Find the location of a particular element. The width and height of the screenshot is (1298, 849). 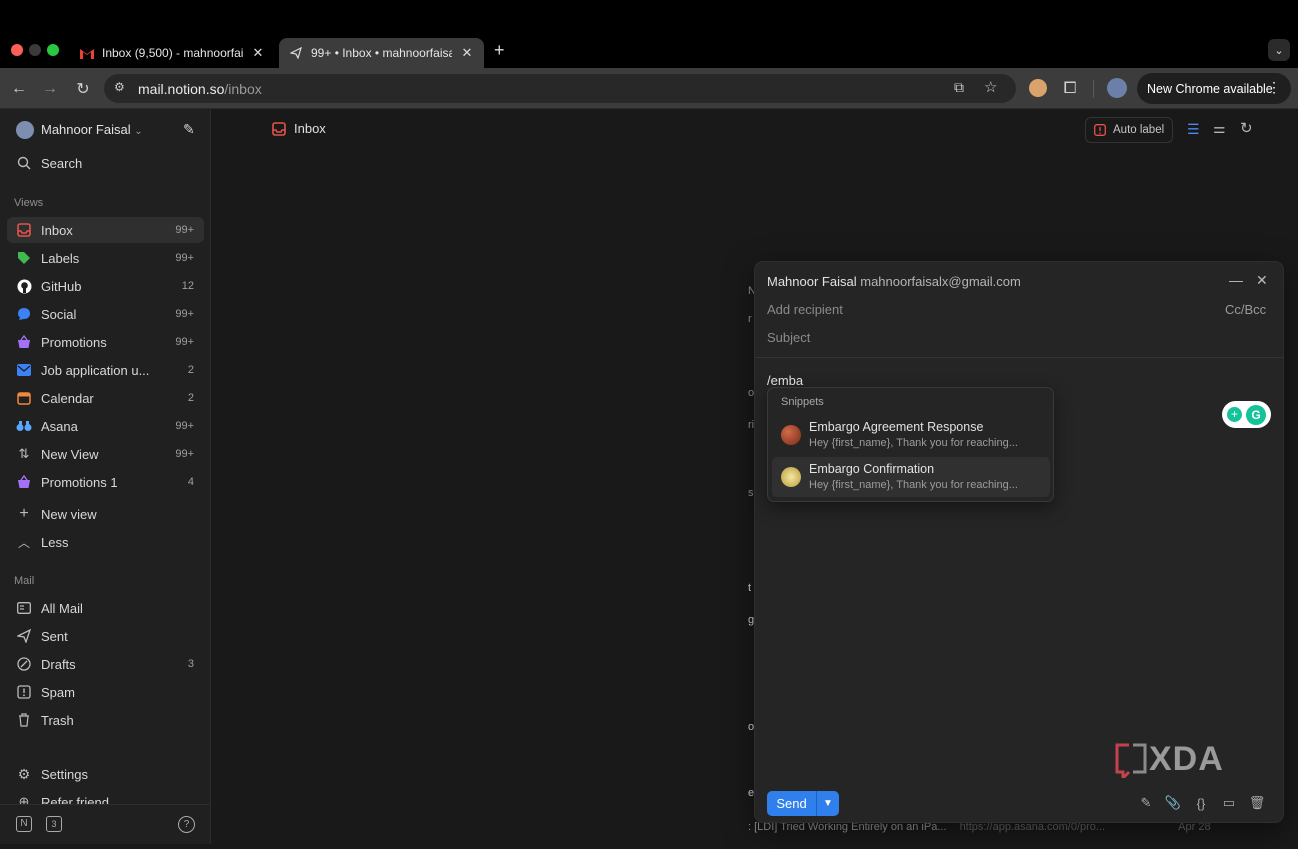

sent-icon is located at coordinates (24, 636).